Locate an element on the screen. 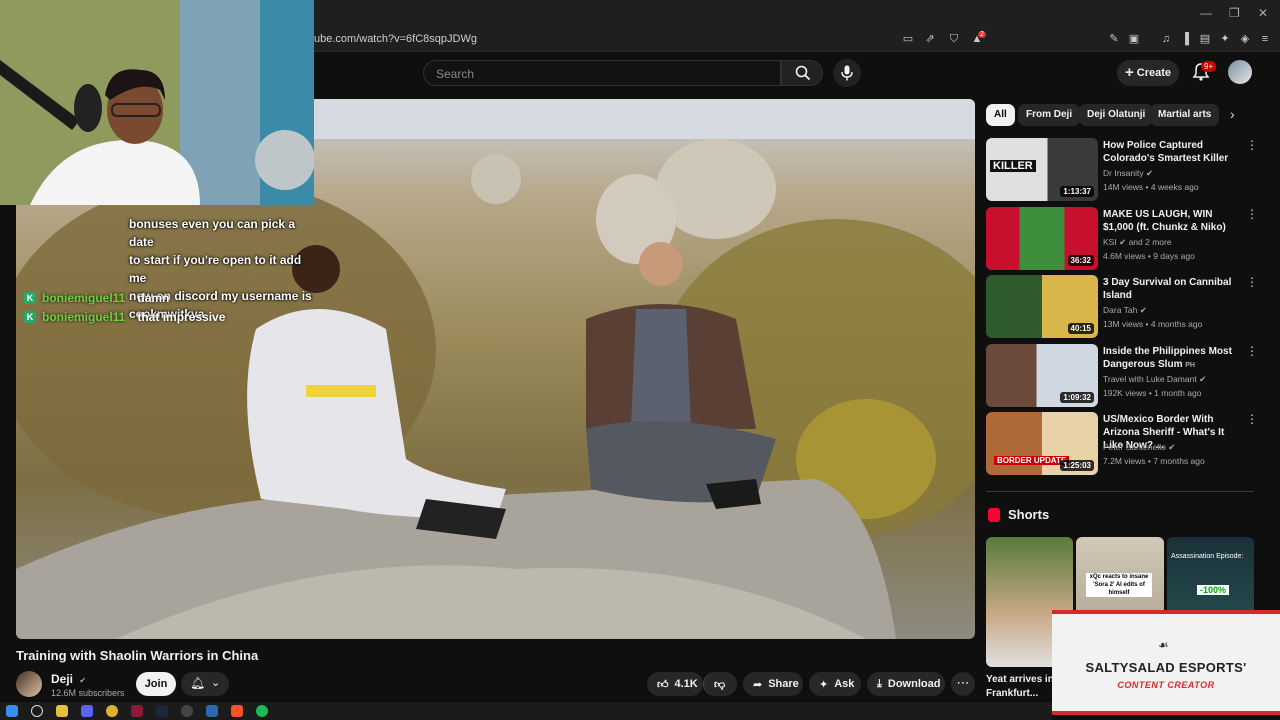  chip-all: All is located at coordinates (1000, 115).